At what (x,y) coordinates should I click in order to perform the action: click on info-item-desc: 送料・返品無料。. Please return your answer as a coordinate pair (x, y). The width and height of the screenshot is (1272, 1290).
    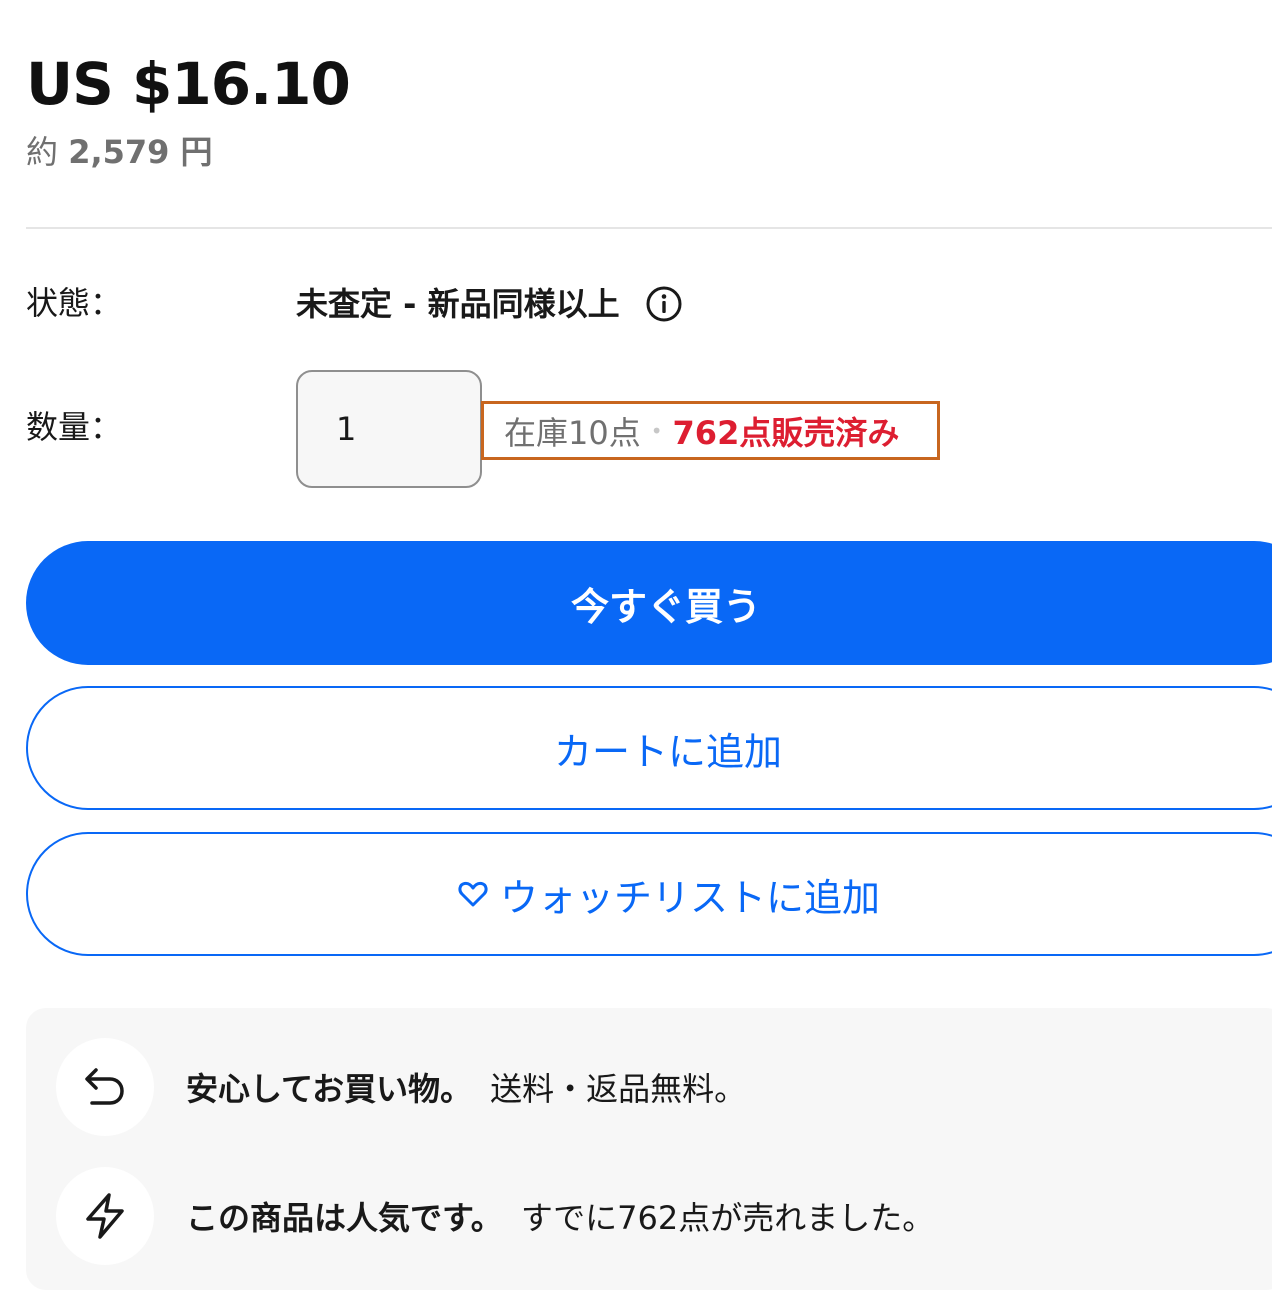
    Looking at the image, I should click on (618, 1089).